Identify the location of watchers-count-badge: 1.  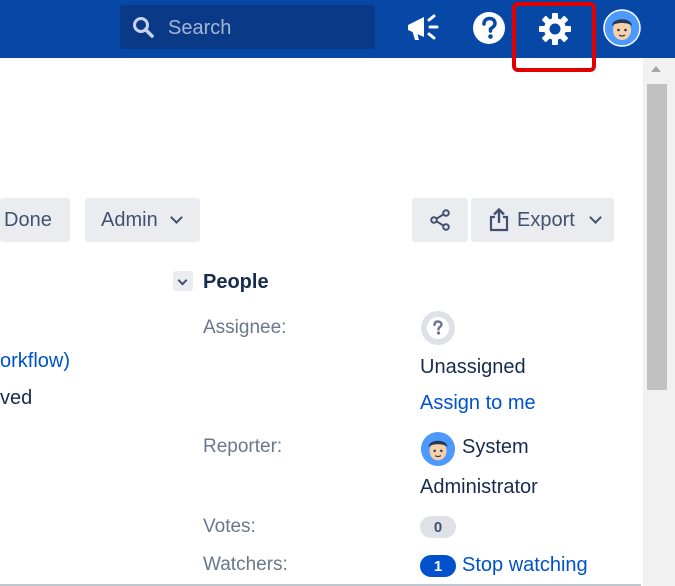
(438, 566).